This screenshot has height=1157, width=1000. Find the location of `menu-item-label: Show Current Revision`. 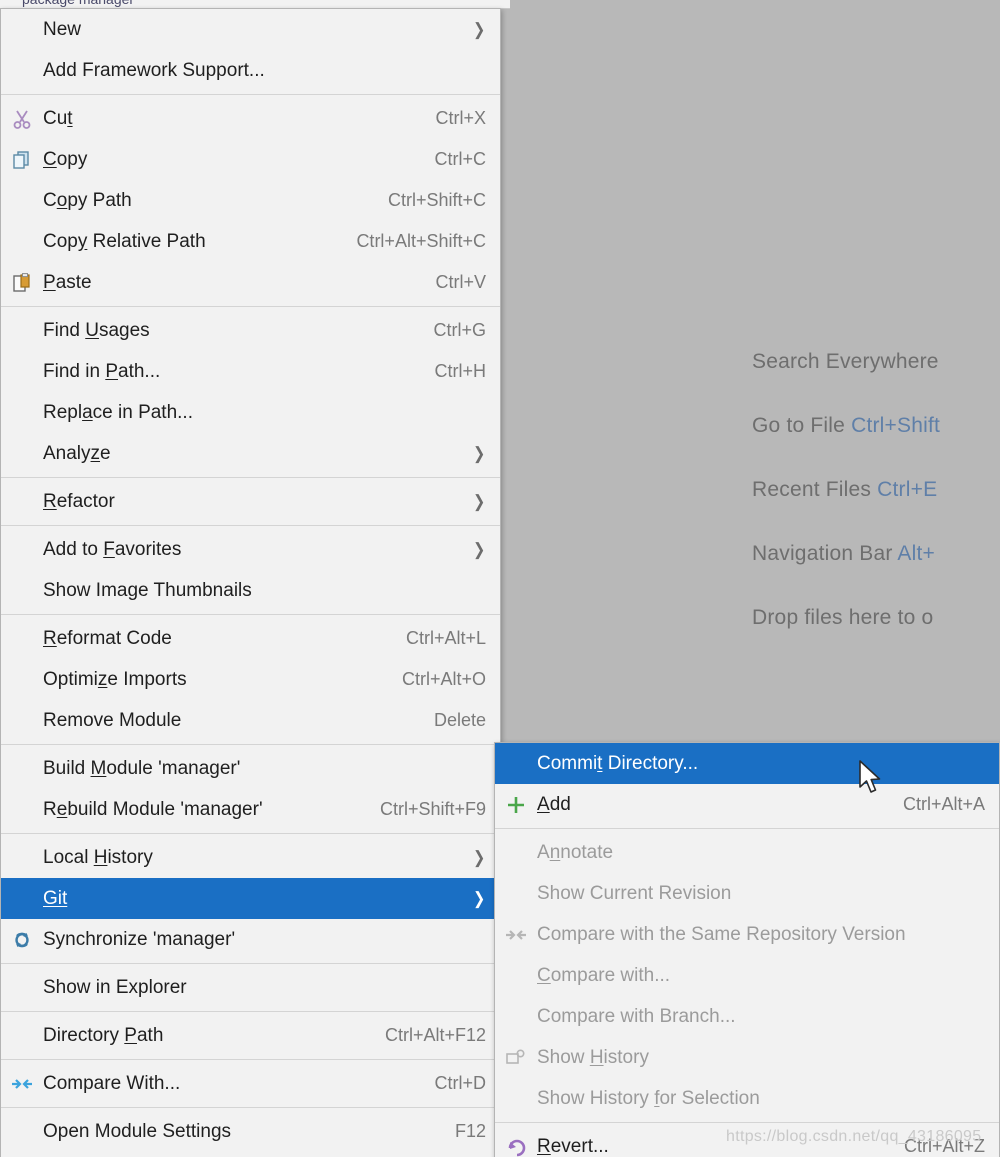

menu-item-label: Show Current Revision is located at coordinates (634, 893).